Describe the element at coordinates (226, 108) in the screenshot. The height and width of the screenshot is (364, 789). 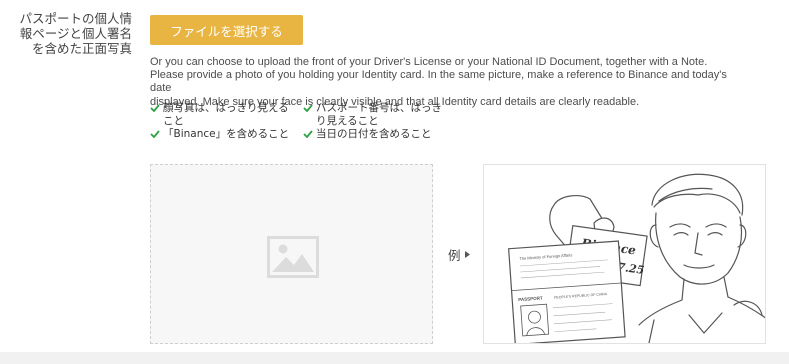
I see `checklist-text: 顔写真は、はっきり見える` at that location.